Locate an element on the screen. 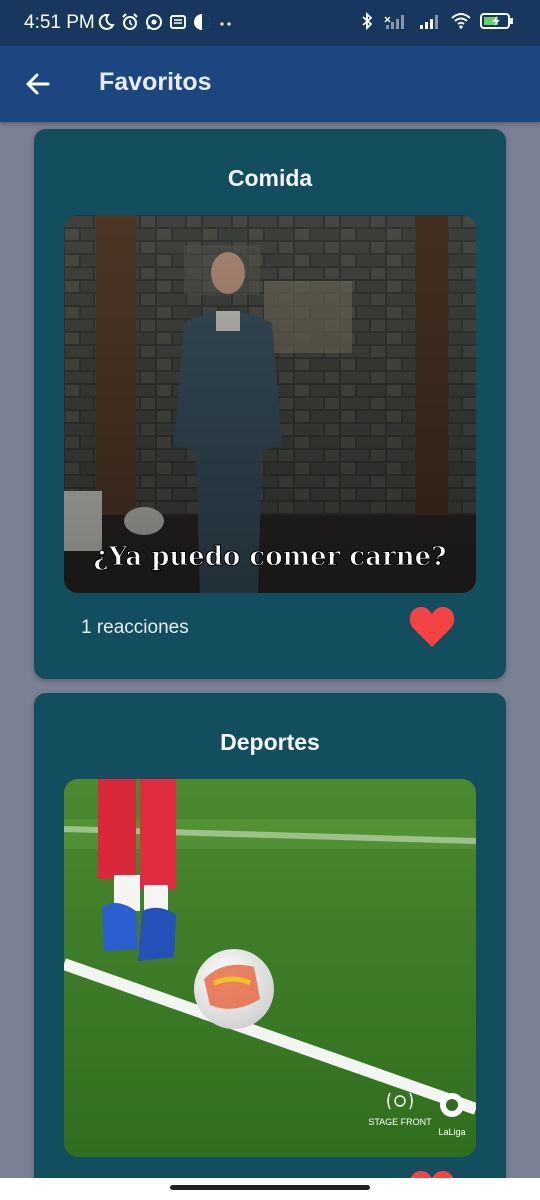 Image resolution: width=540 pixels, height=1200 pixels. more-dots-icon is located at coordinates (225, 24).